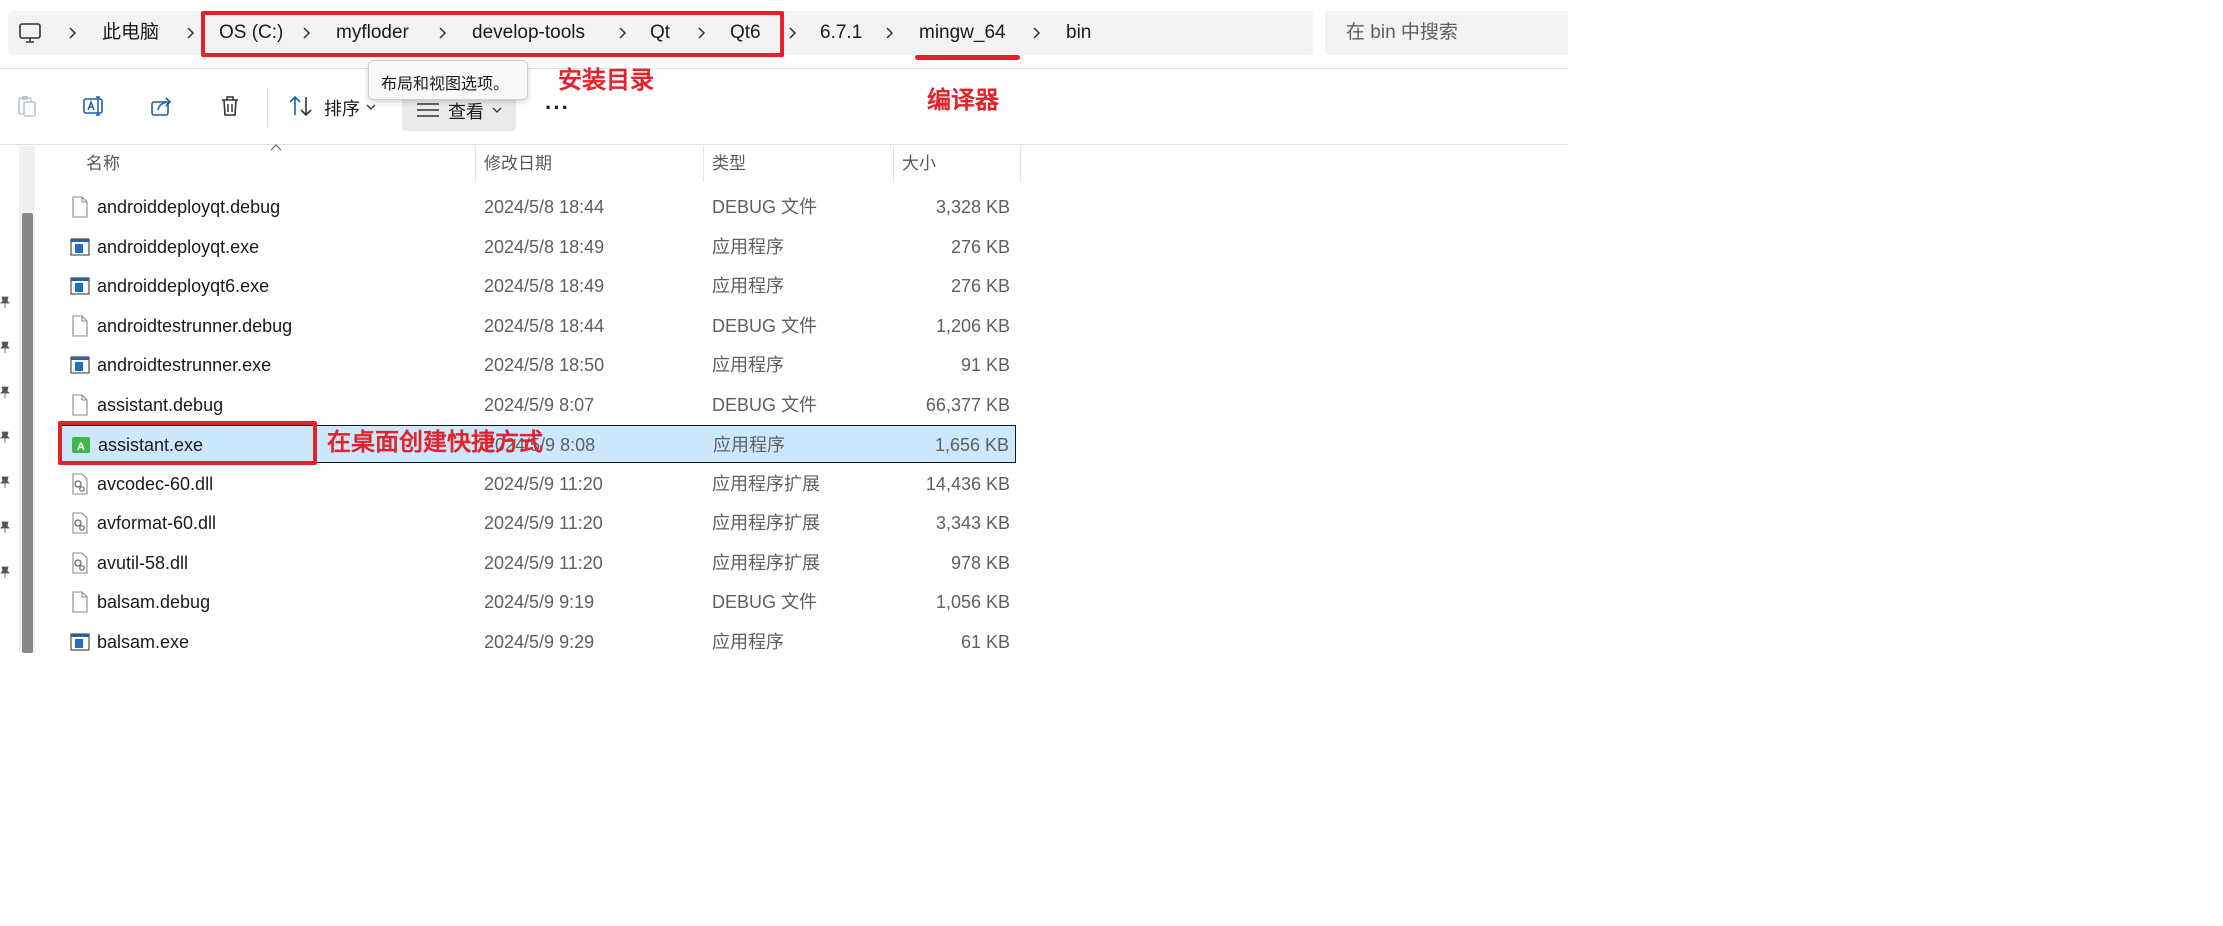 The width and height of the screenshot is (2223, 926). What do you see at coordinates (94, 106) in the screenshot?
I see `rename-icon` at bounding box center [94, 106].